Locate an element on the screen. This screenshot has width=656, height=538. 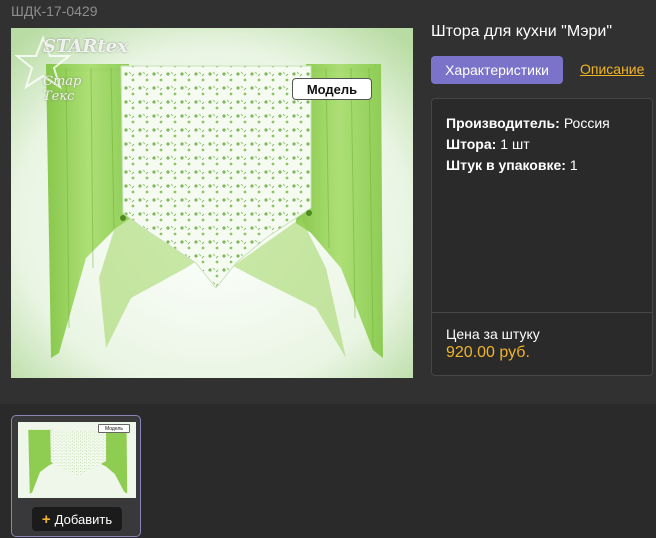
thumbnail-image: Модель is located at coordinates (77, 460).